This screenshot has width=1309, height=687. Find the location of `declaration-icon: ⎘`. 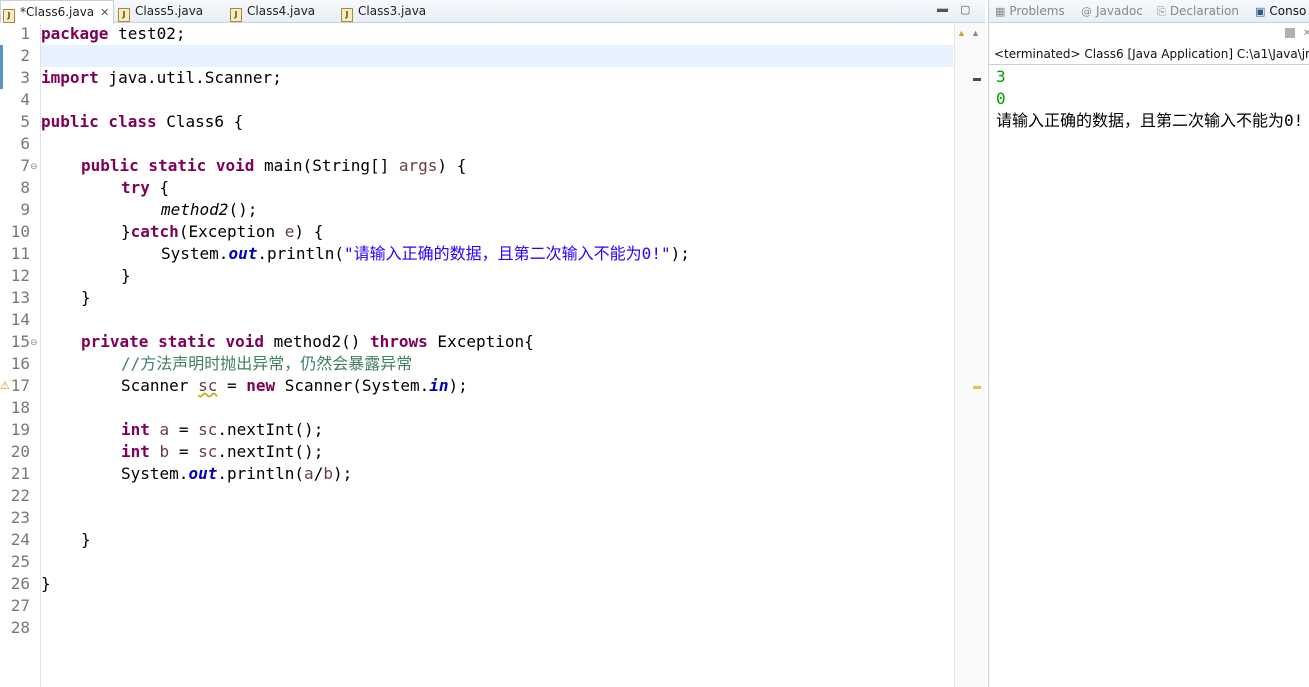

declaration-icon: ⎘ is located at coordinates (1161, 11).